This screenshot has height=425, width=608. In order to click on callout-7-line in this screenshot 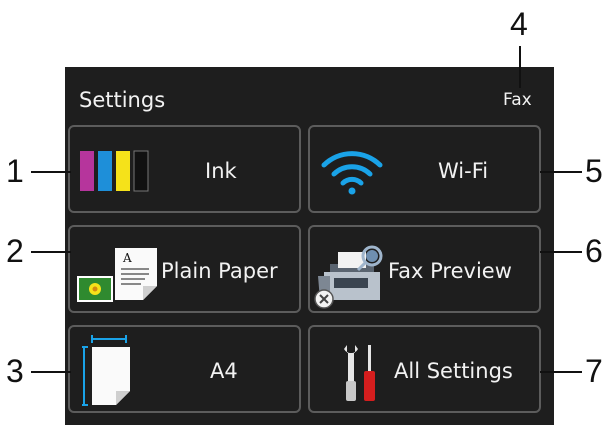, I will do `click(561, 372)`.